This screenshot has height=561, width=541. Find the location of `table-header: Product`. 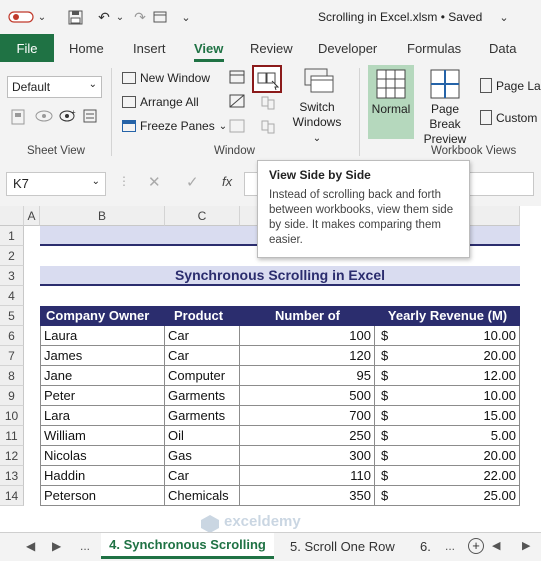

table-header: Product is located at coordinates (202, 316).